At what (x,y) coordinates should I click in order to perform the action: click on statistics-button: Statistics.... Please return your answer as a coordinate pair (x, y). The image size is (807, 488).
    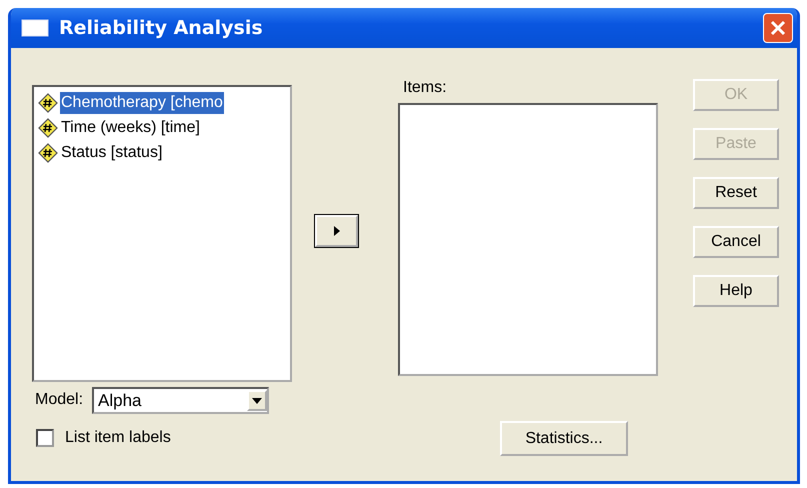
    Looking at the image, I should click on (564, 438).